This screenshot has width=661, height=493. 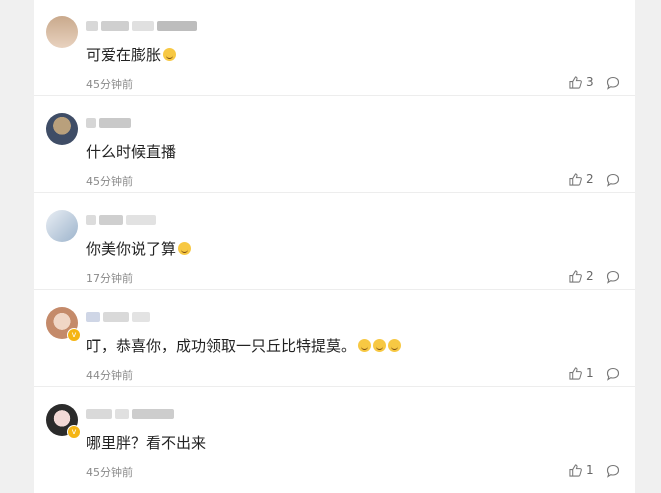 I want to click on like-count: 3, so click(x=590, y=82).